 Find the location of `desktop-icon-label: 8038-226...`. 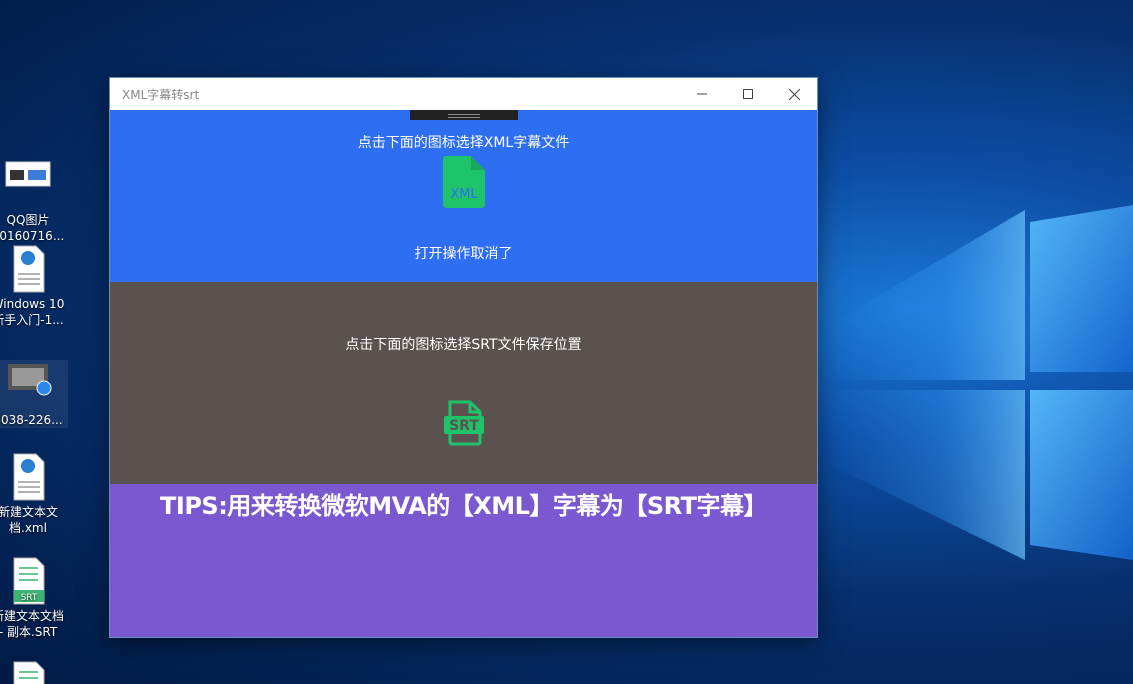

desktop-icon-label: 8038-226... is located at coordinates (31, 420).